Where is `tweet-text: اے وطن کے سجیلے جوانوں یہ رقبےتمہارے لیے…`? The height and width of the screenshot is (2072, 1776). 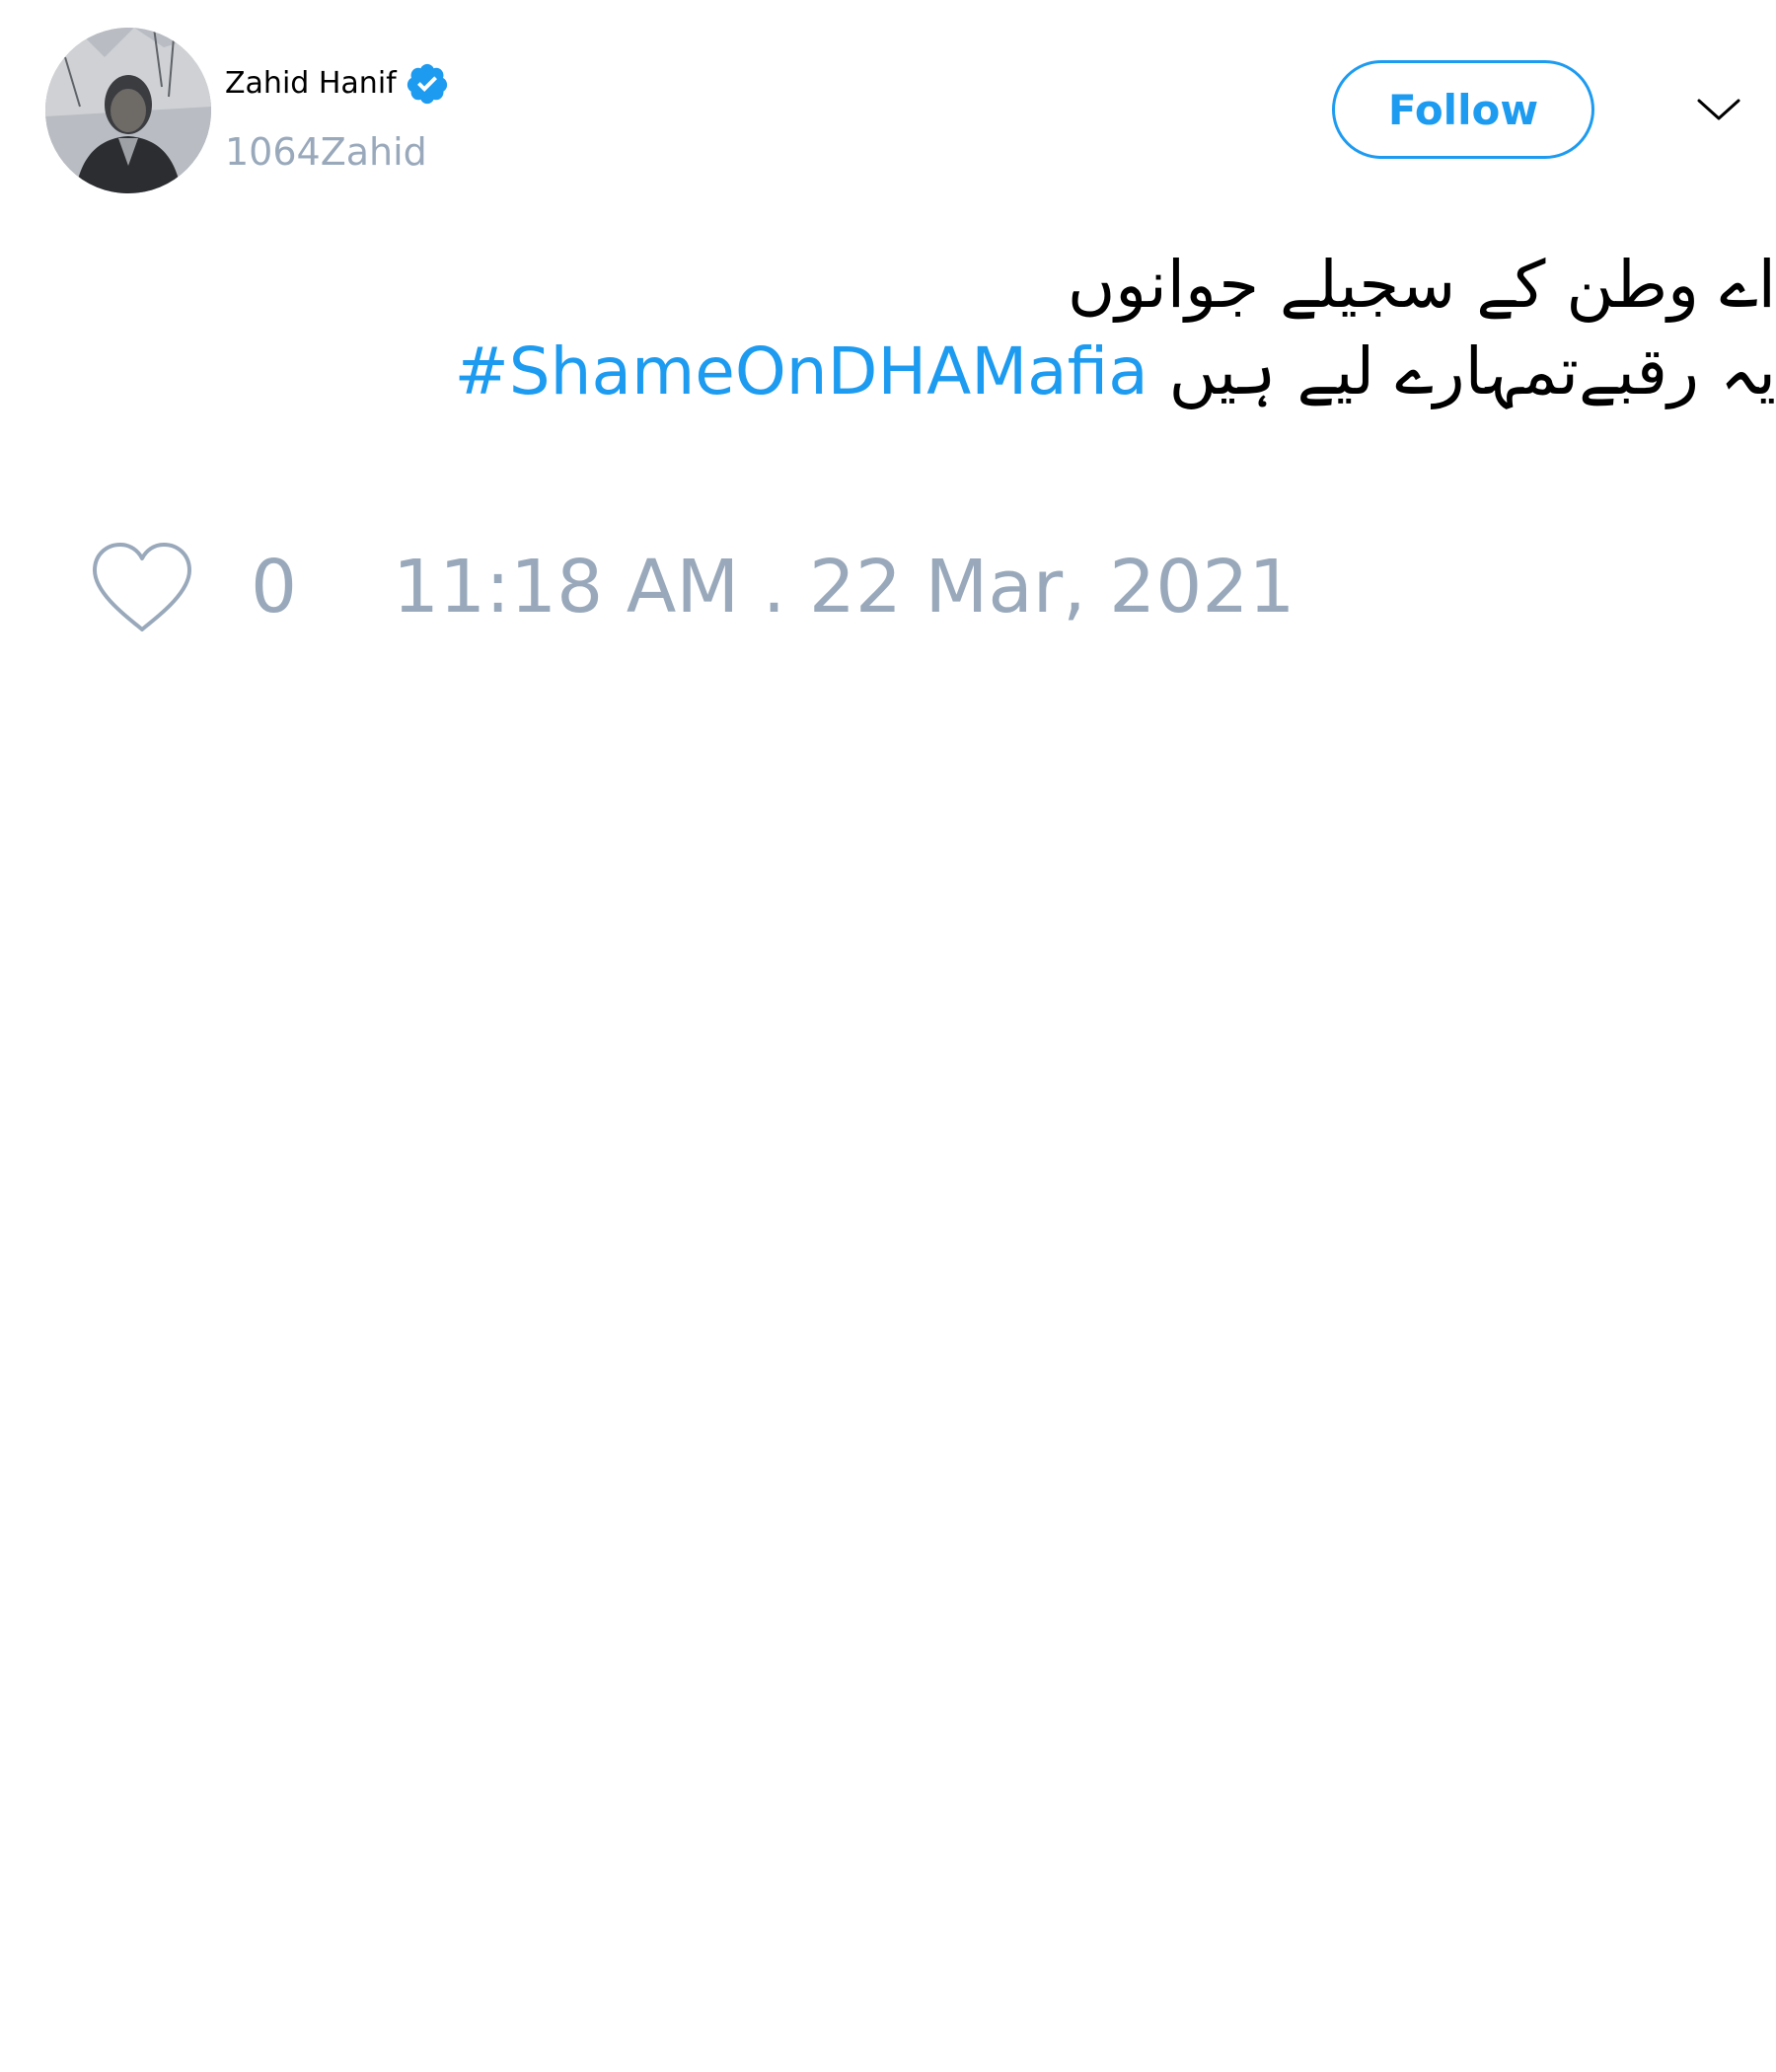
tweet-text: اے وطن کے سجیلے جوانوں یہ رقبےتمہارے لیے… is located at coordinates (1076, 329).